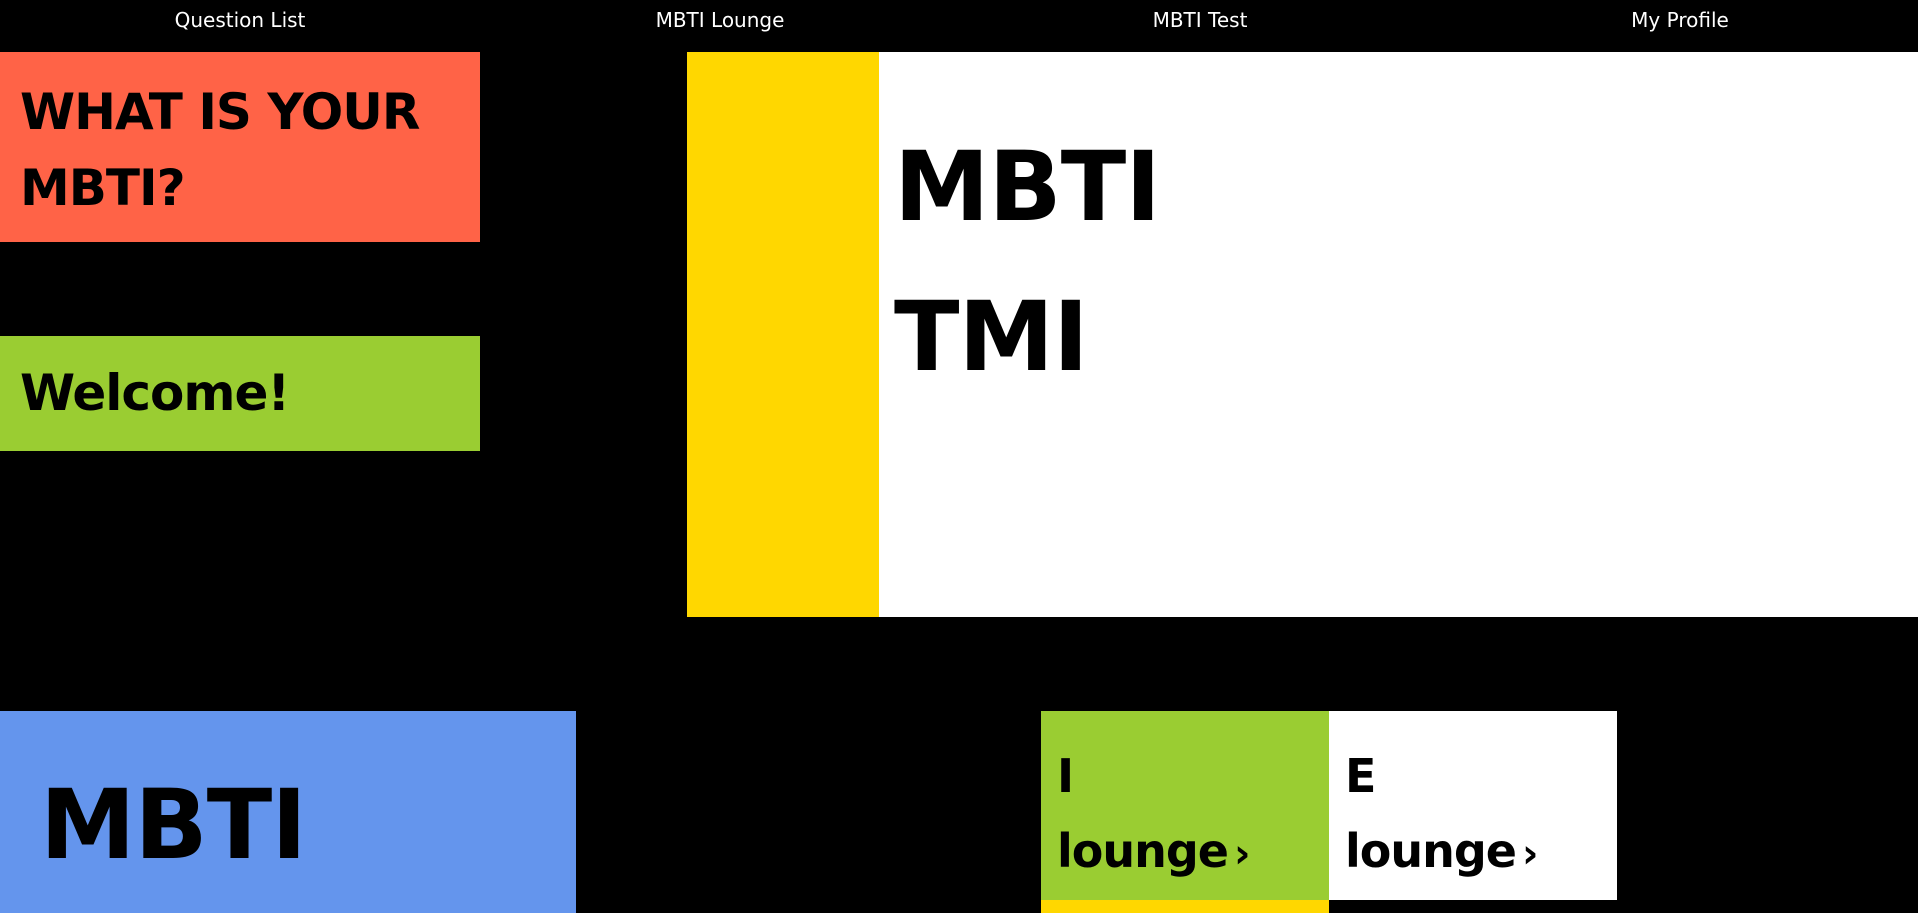 This screenshot has width=1918, height=913. Describe the element at coordinates (1065, 776) in the screenshot. I see `i-lounge-letter: I` at that location.